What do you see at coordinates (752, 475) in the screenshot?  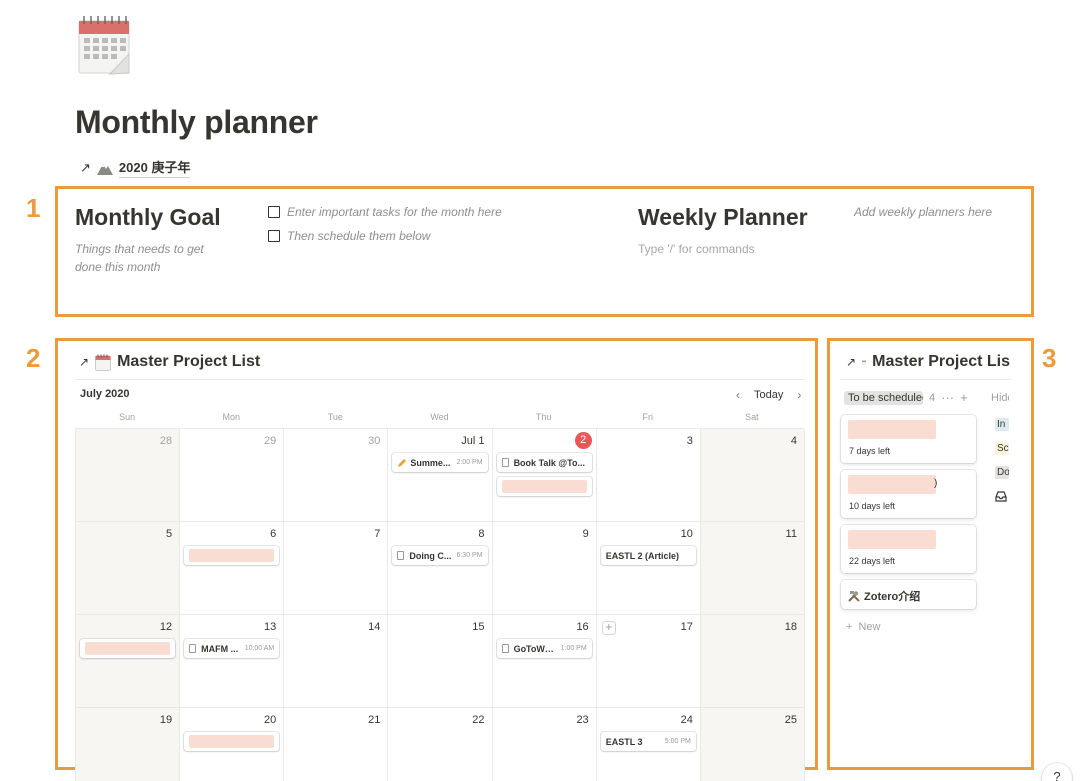 I see `calendar-day-cell: 4` at bounding box center [752, 475].